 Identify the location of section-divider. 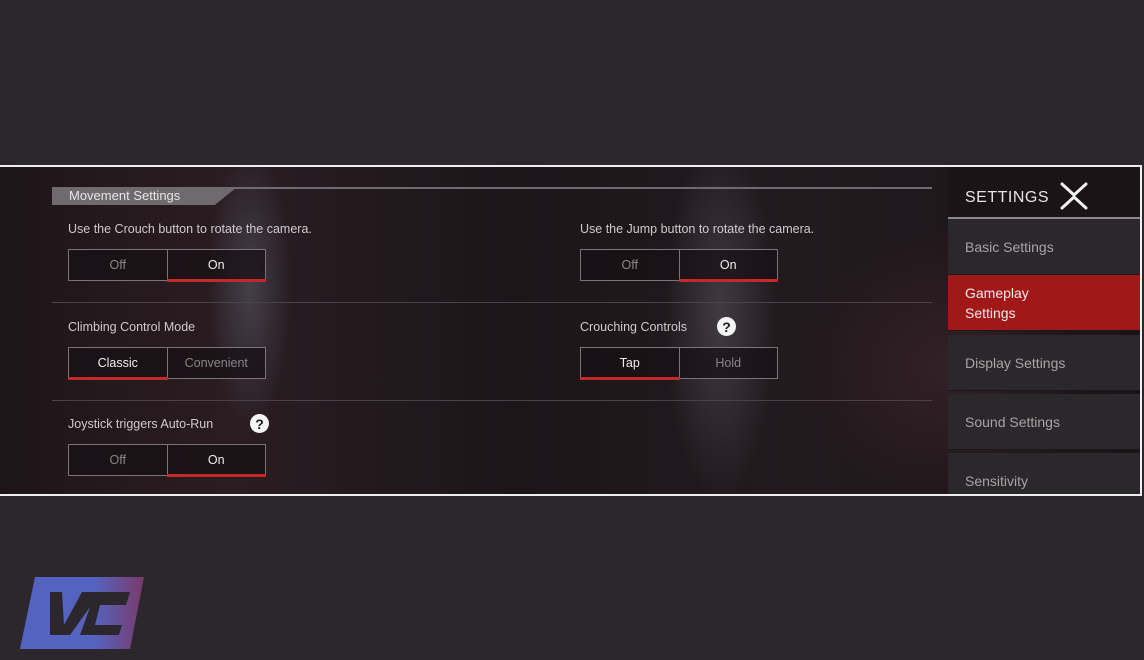
(582, 188).